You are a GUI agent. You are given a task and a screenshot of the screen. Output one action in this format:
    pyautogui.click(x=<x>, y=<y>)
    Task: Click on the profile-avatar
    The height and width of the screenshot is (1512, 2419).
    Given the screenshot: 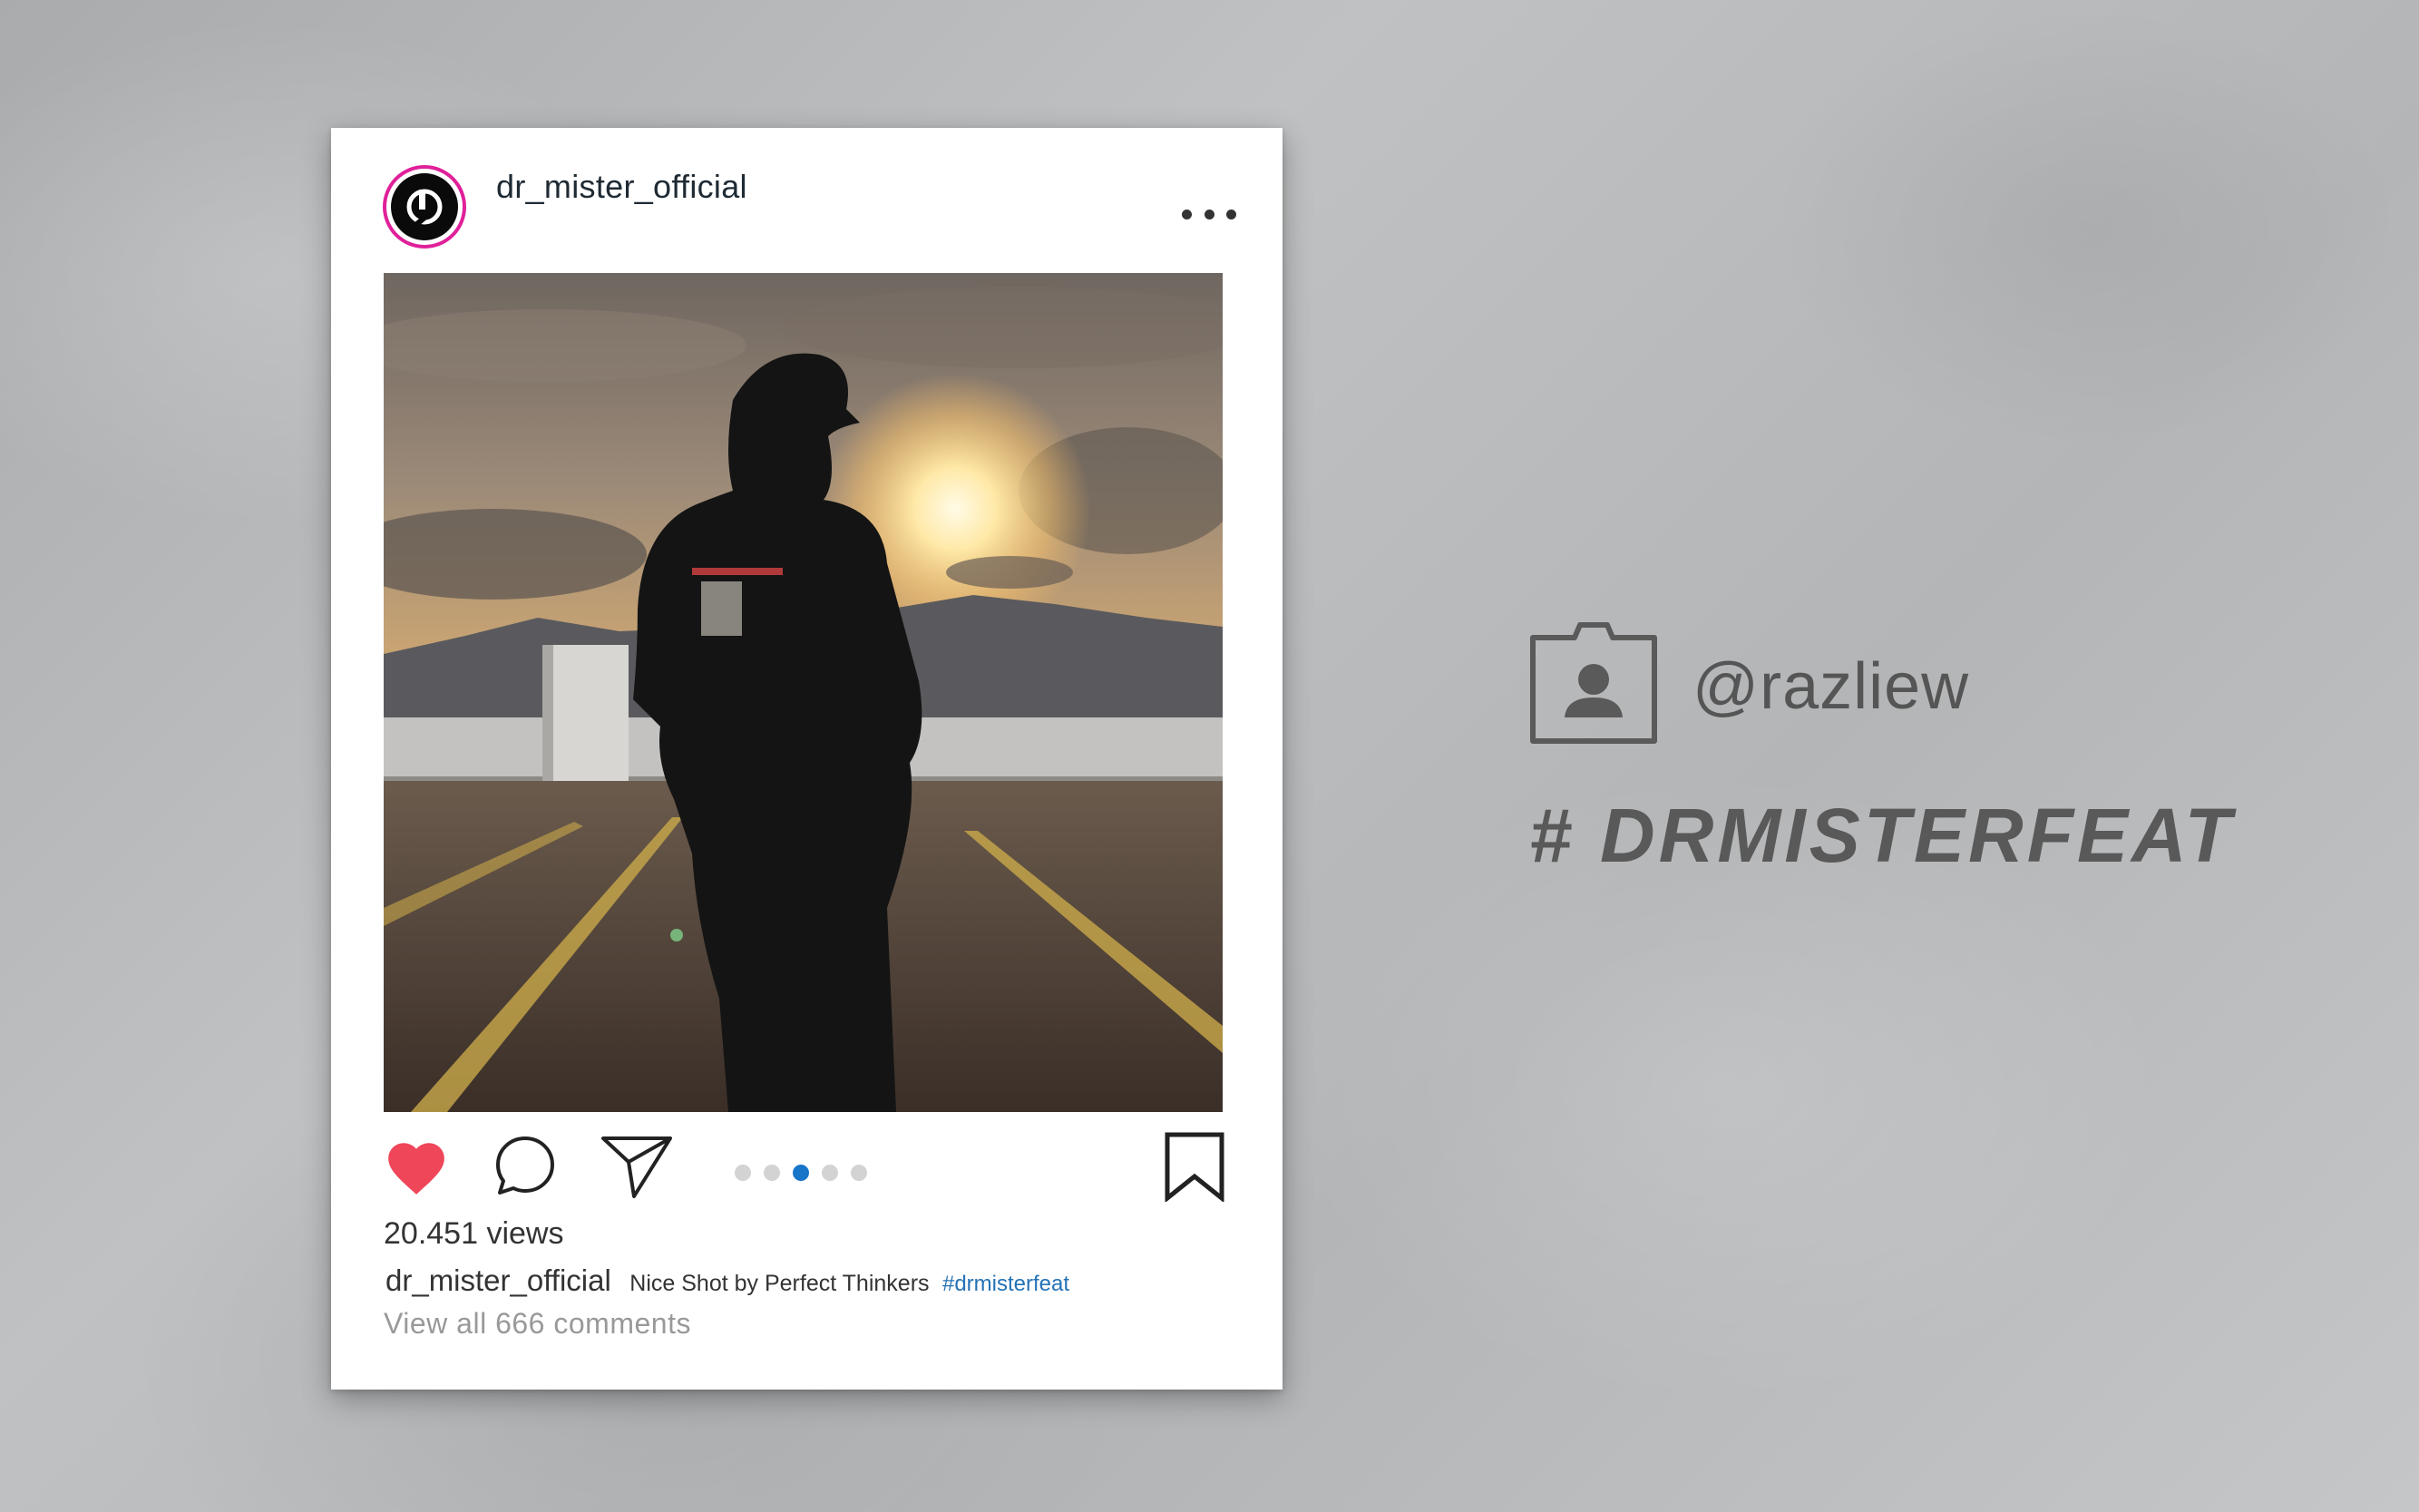 What is the action you would take?
    pyautogui.click(x=425, y=207)
    